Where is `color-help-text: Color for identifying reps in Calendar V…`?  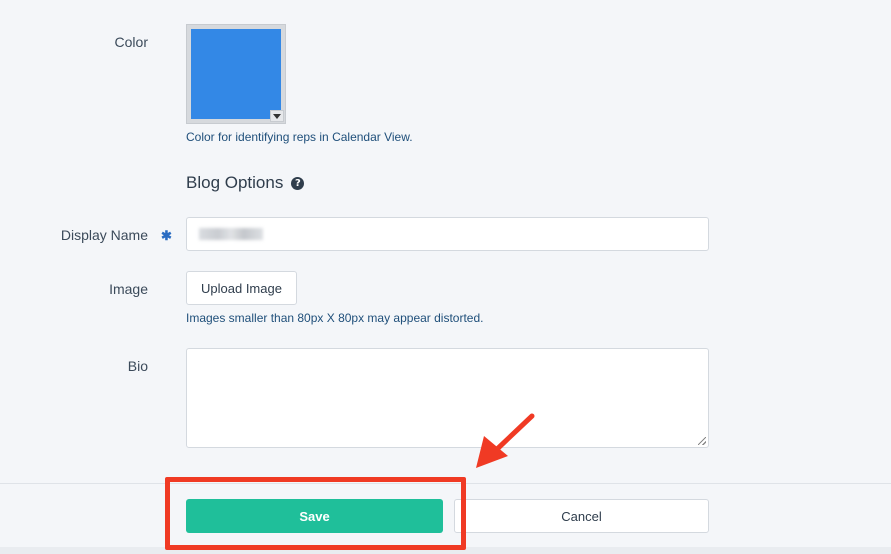 color-help-text: Color for identifying reps in Calendar V… is located at coordinates (299, 137).